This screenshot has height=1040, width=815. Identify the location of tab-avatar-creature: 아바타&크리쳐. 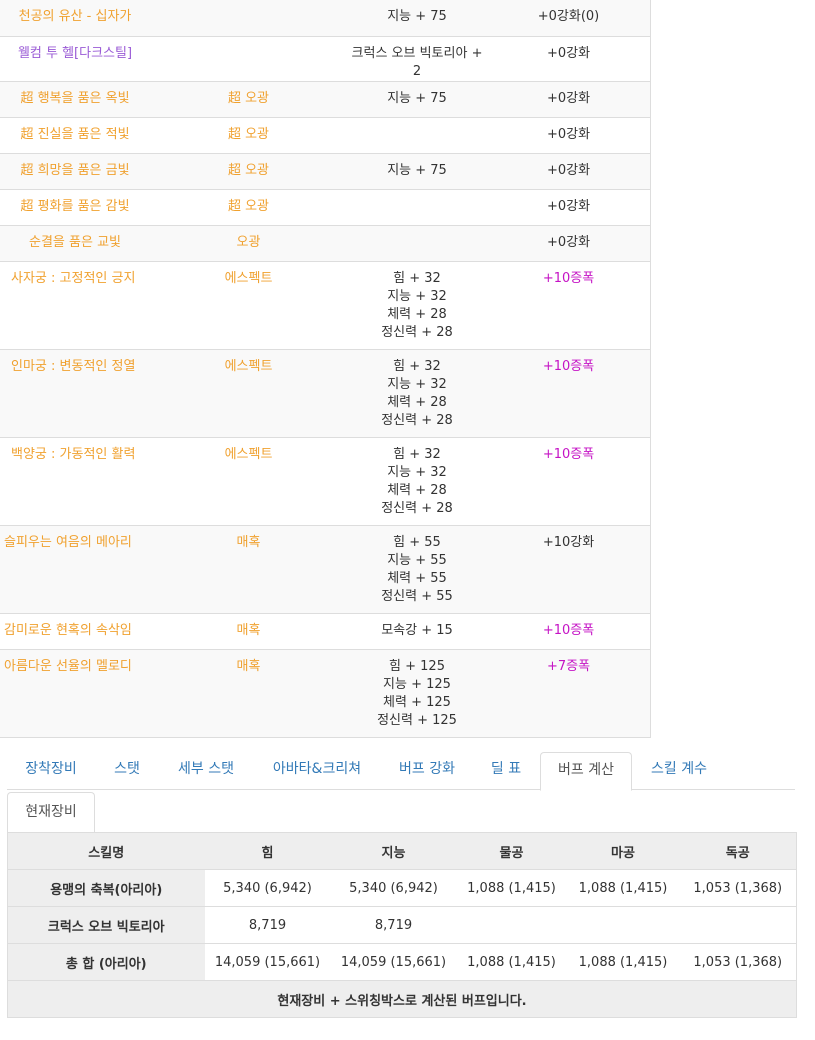
(317, 771).